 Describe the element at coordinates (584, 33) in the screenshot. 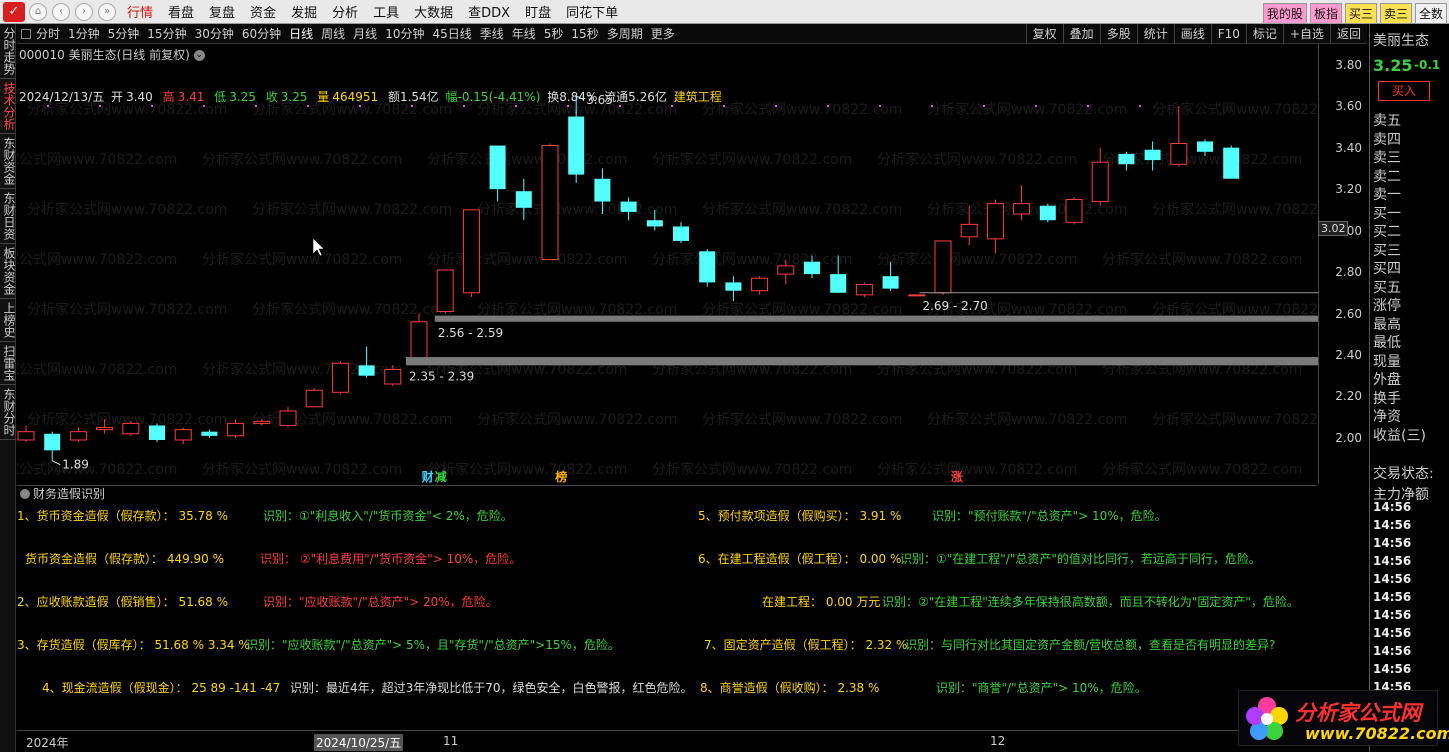

I see `period-tab: 15秒` at that location.